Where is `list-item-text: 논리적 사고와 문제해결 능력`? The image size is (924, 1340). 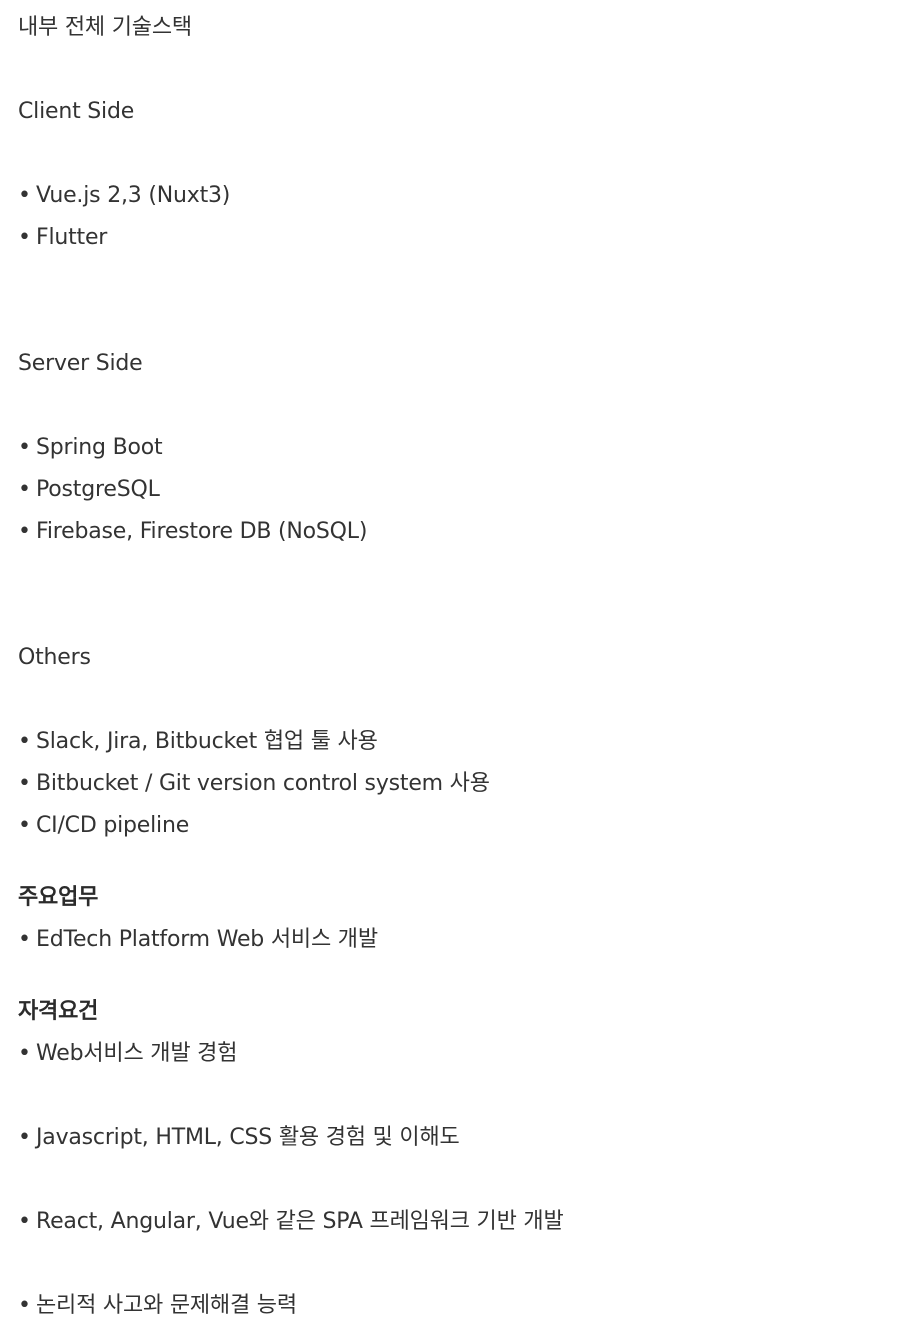 list-item-text: 논리적 사고와 문제해결 능력 is located at coordinates (166, 1305).